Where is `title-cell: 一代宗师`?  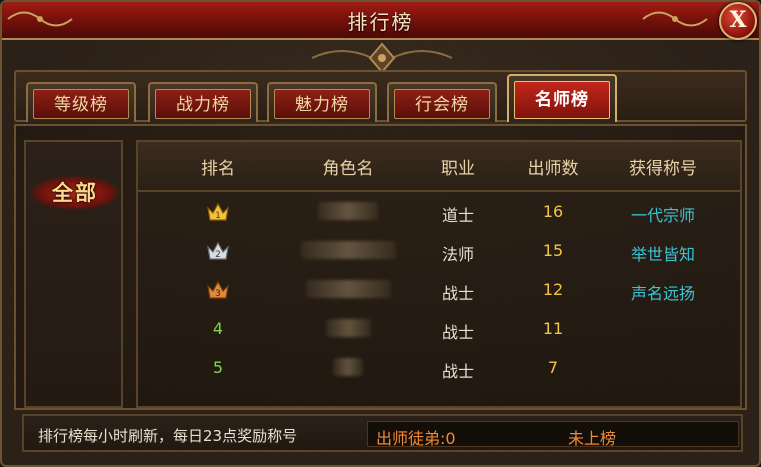
title-cell: 一代宗师 is located at coordinates (662, 215).